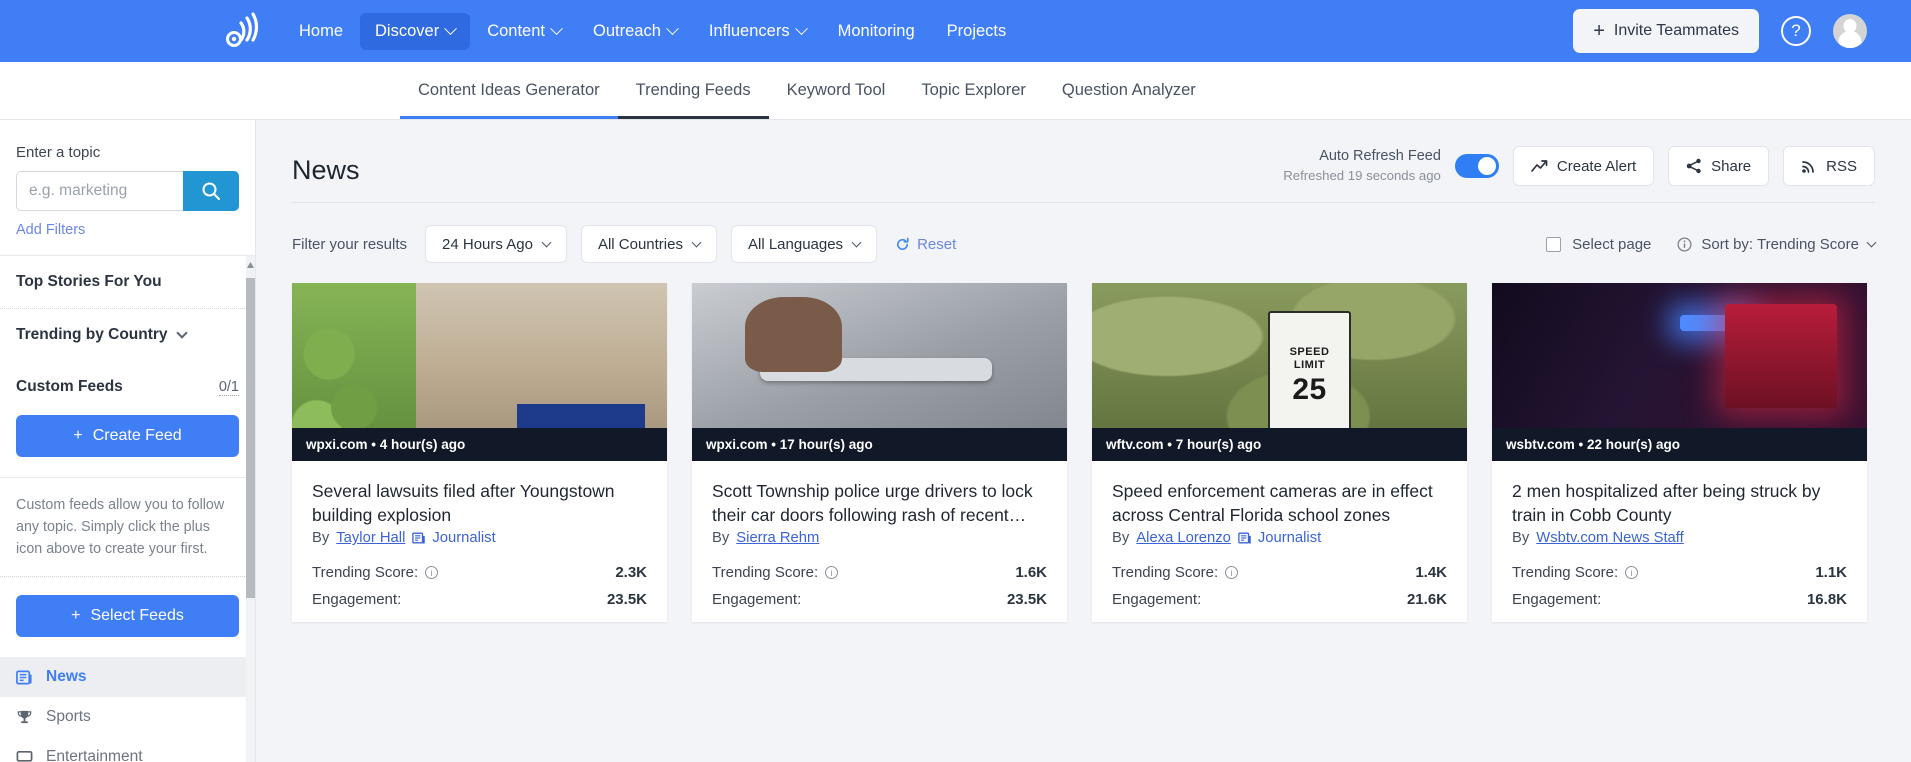 This screenshot has width=1911, height=762. I want to click on journalist-label: Journalist, so click(1289, 538).